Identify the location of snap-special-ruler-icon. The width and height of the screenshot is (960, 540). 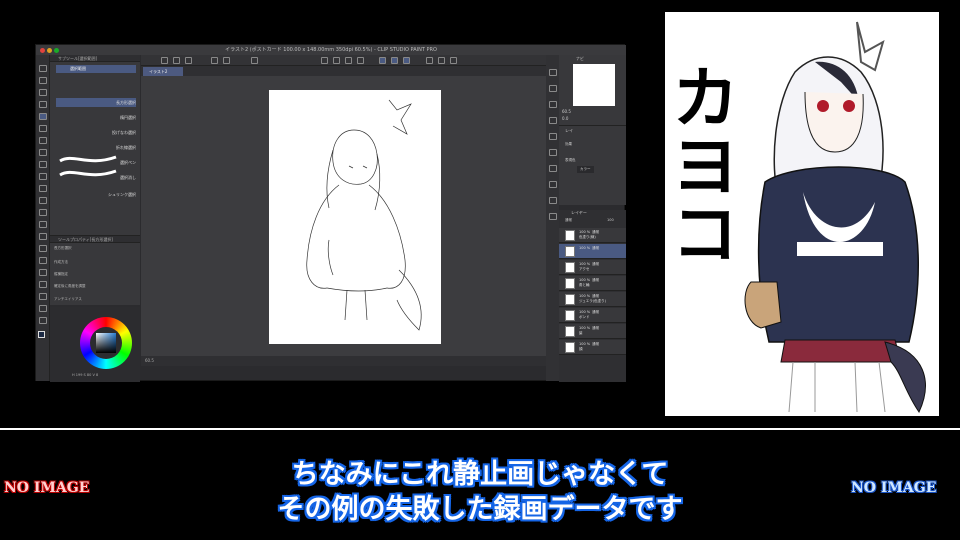
(394, 60).